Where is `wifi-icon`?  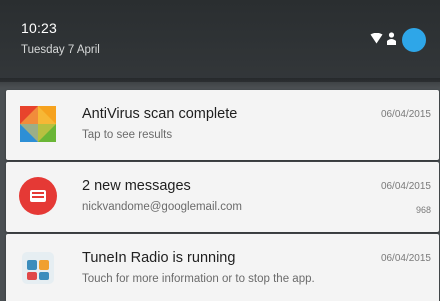 wifi-icon is located at coordinates (376, 38).